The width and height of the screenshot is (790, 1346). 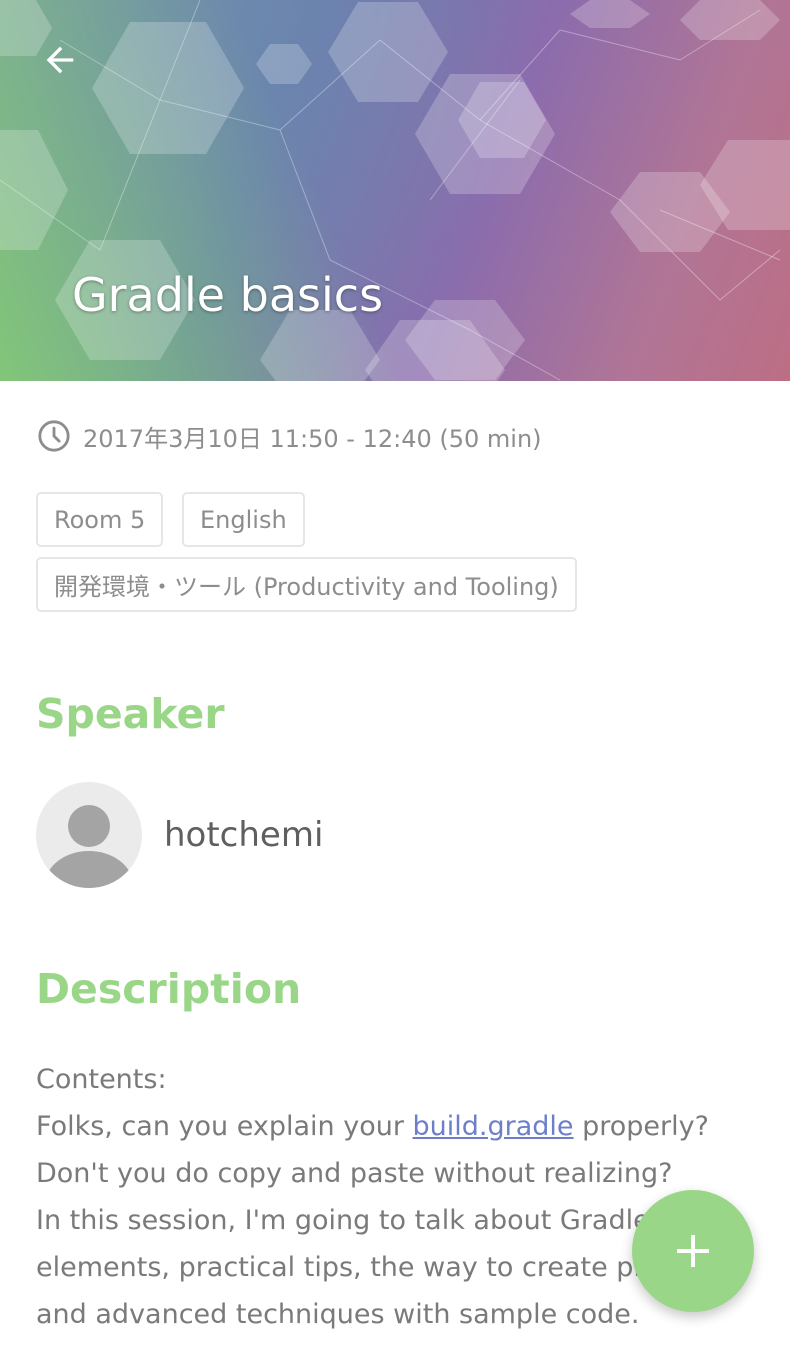 I want to click on arrow-back-icon, so click(x=60, y=60).